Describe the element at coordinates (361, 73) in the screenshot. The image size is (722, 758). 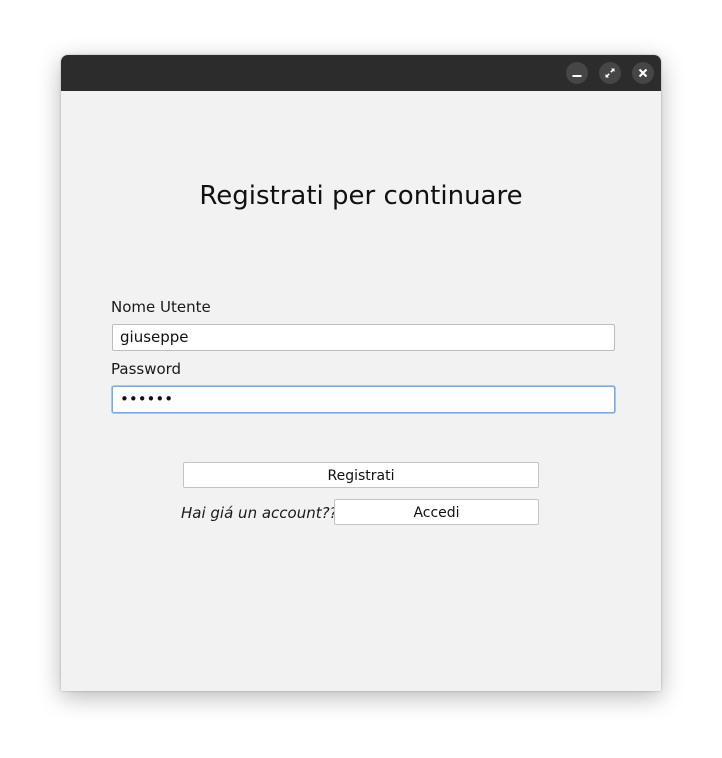
I see `window-titlebar` at that location.